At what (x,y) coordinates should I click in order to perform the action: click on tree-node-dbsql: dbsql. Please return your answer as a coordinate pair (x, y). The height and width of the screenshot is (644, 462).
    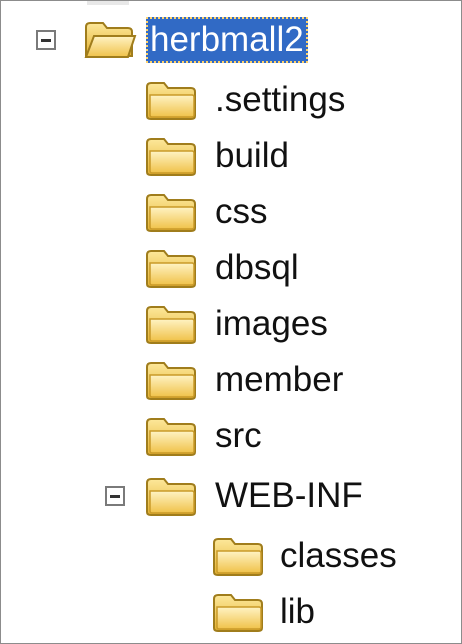
    Looking at the image, I should click on (231, 268).